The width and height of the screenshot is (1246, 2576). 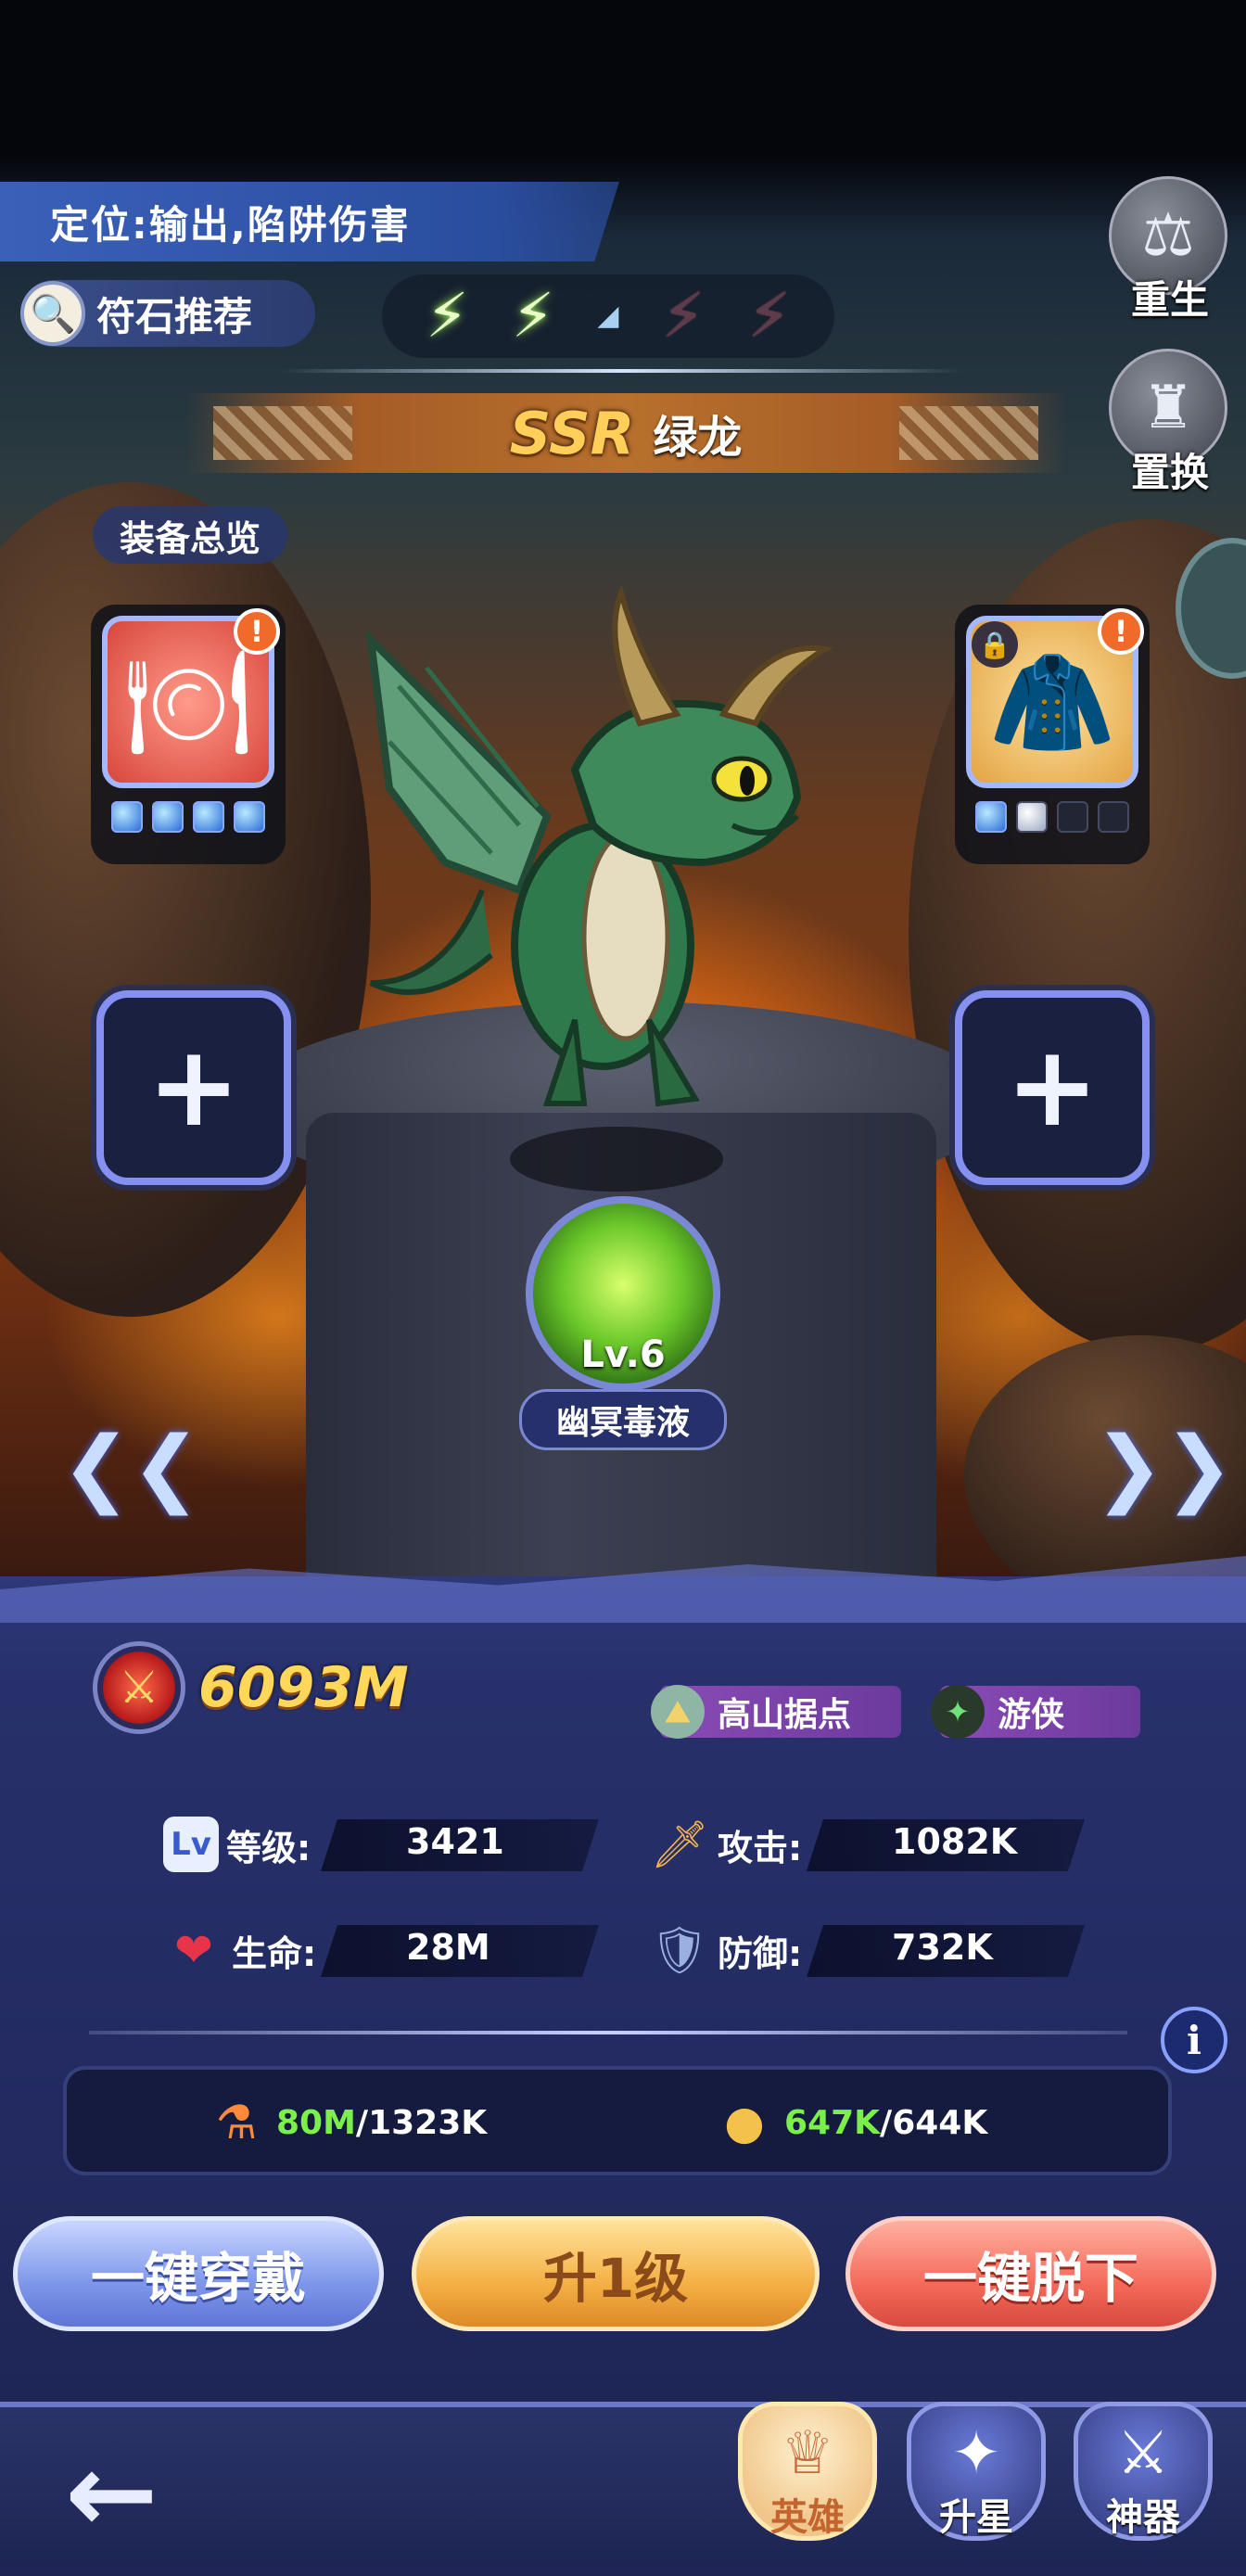 What do you see at coordinates (678, 1712) in the screenshot?
I see `mountain-faction-icon: ⛰` at bounding box center [678, 1712].